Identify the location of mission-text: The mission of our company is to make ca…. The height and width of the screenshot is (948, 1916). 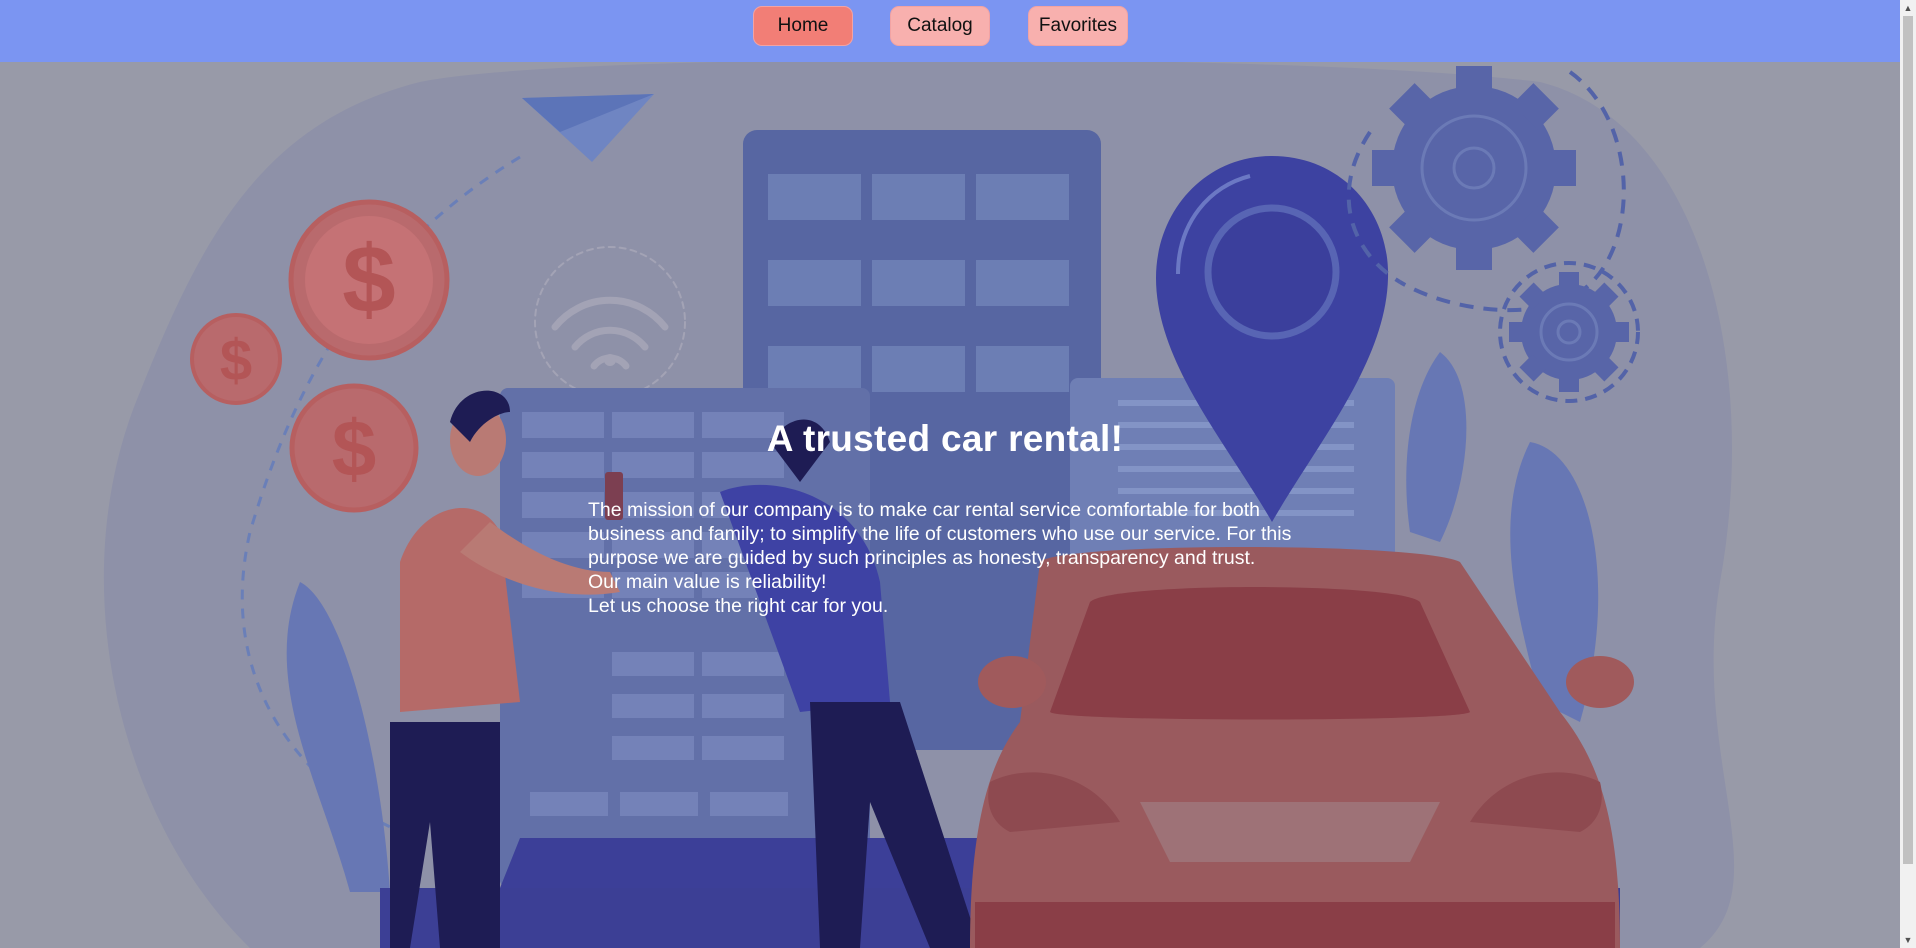
(953, 558).